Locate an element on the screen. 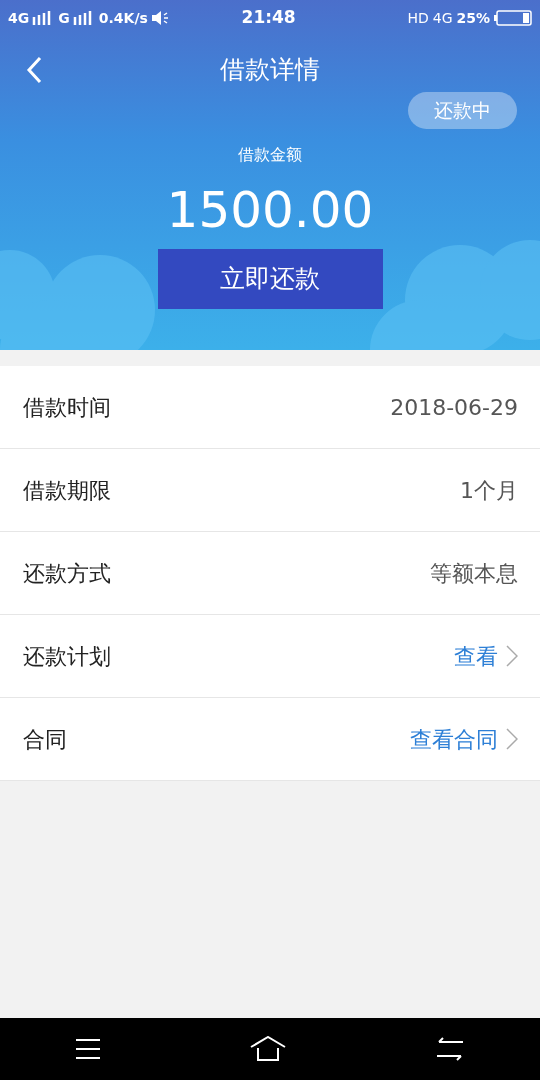 This screenshot has height=1080, width=540. view-link: 查看 is located at coordinates (476, 656).